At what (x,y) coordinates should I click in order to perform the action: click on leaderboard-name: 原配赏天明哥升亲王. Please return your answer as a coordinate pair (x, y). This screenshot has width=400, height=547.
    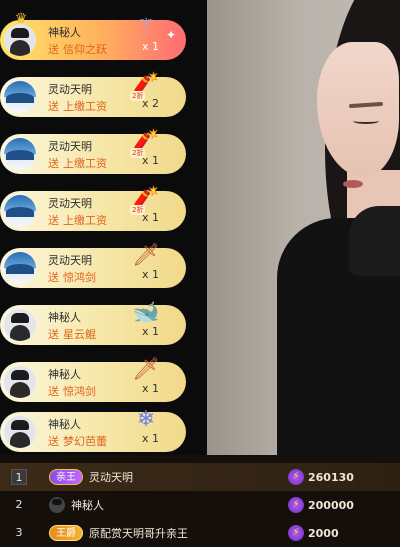
    Looking at the image, I should click on (138, 533).